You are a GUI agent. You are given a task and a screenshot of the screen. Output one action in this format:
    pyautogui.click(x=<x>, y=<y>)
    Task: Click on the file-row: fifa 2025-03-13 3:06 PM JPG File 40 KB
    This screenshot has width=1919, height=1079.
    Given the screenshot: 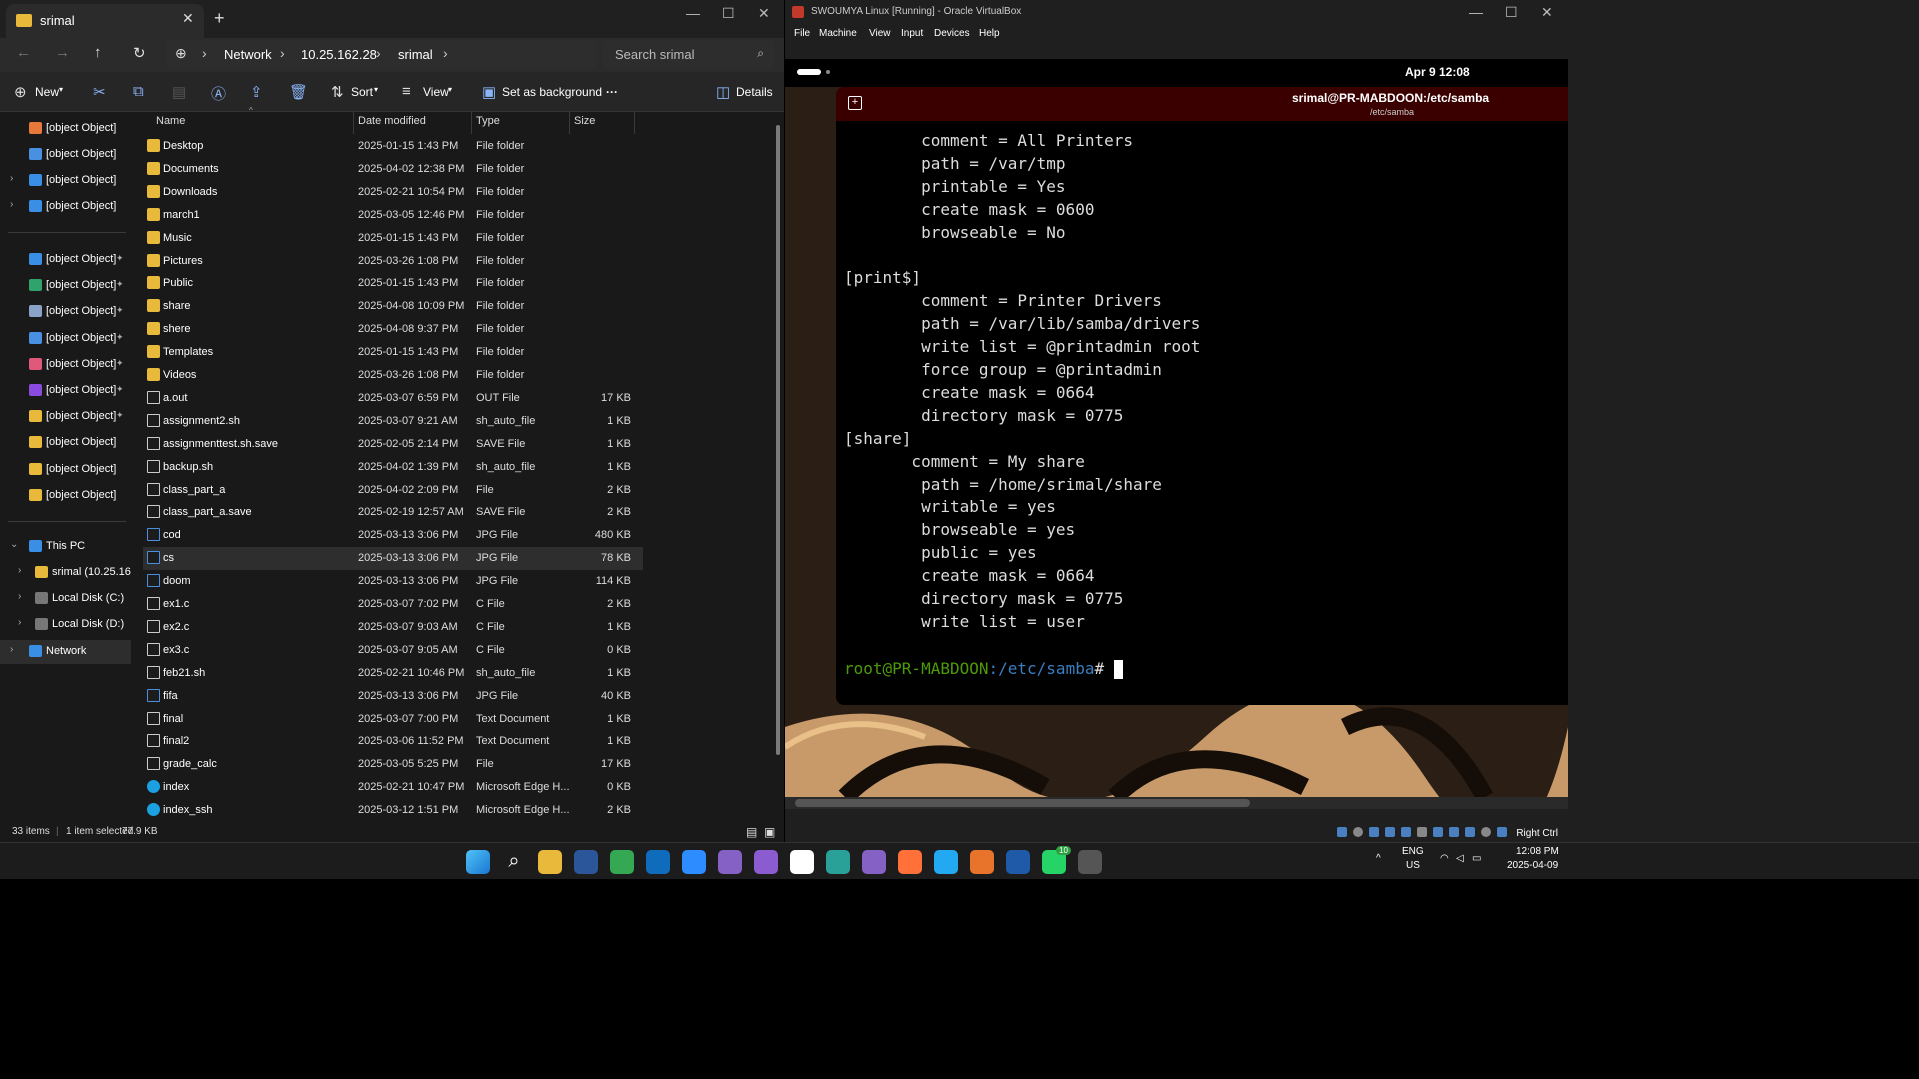 What is the action you would take?
    pyautogui.click(x=393, y=696)
    